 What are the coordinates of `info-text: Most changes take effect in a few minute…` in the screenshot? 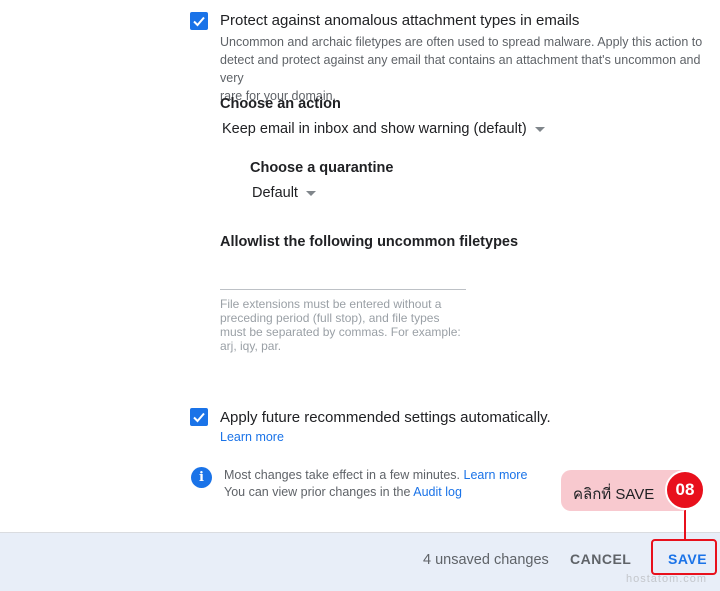 It's located at (342, 475).